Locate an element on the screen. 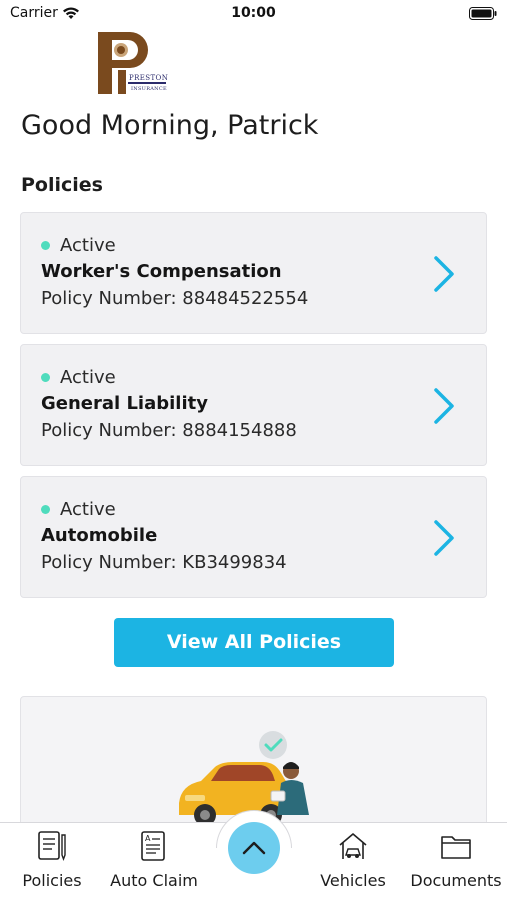  nav-label: Vehicles is located at coordinates (353, 880).